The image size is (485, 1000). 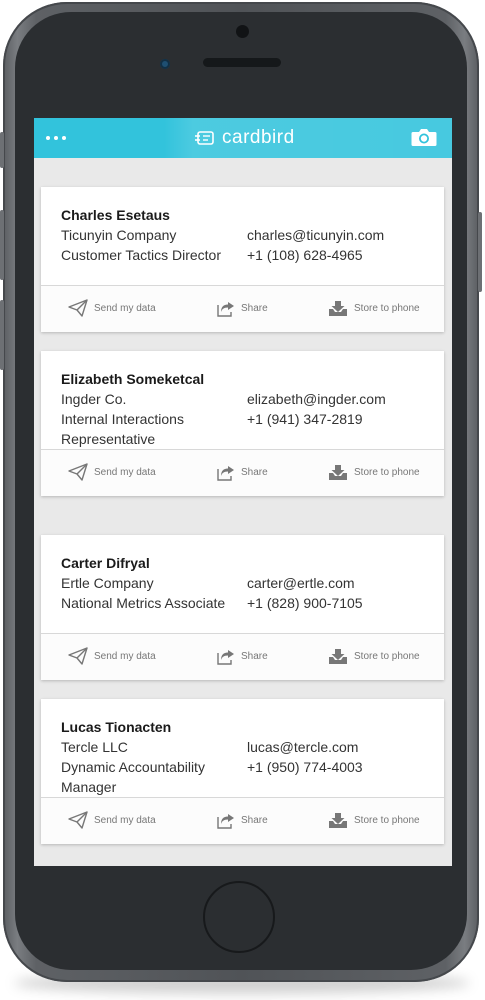 What do you see at coordinates (89, 787) in the screenshot?
I see `contact-title-line2: Manager` at bounding box center [89, 787].